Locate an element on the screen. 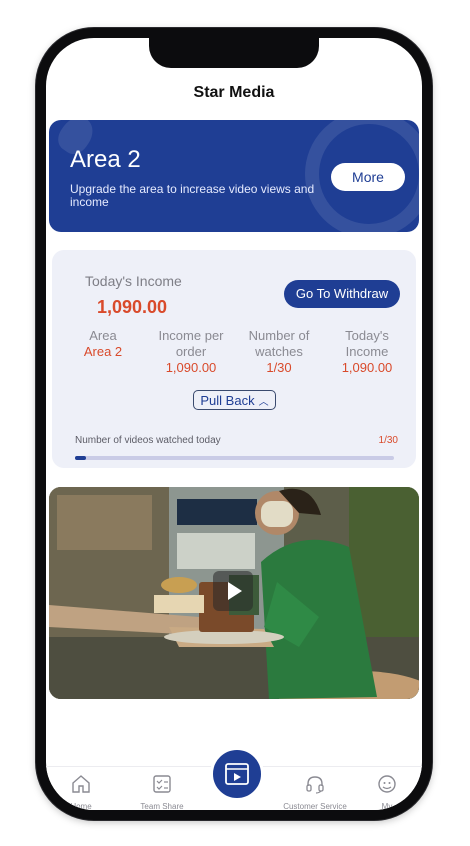  tab-label: Customer Service is located at coordinates (315, 806).